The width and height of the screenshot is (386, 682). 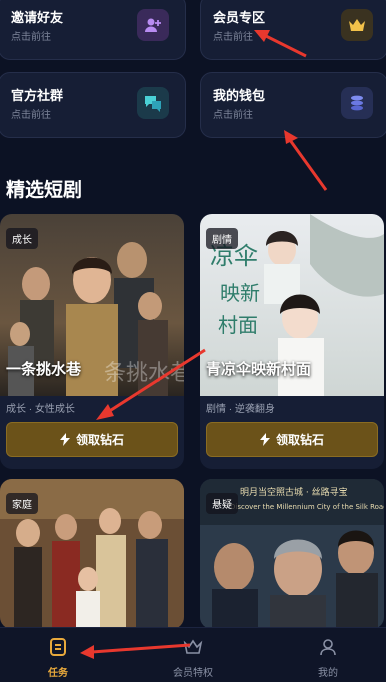 I want to click on coins-icon, so click(x=357, y=103).